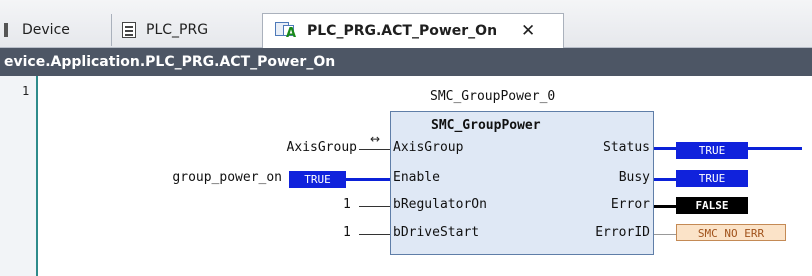 This screenshot has height=276, width=812. I want to click on pin-errorid: ErrorID, so click(622, 232).